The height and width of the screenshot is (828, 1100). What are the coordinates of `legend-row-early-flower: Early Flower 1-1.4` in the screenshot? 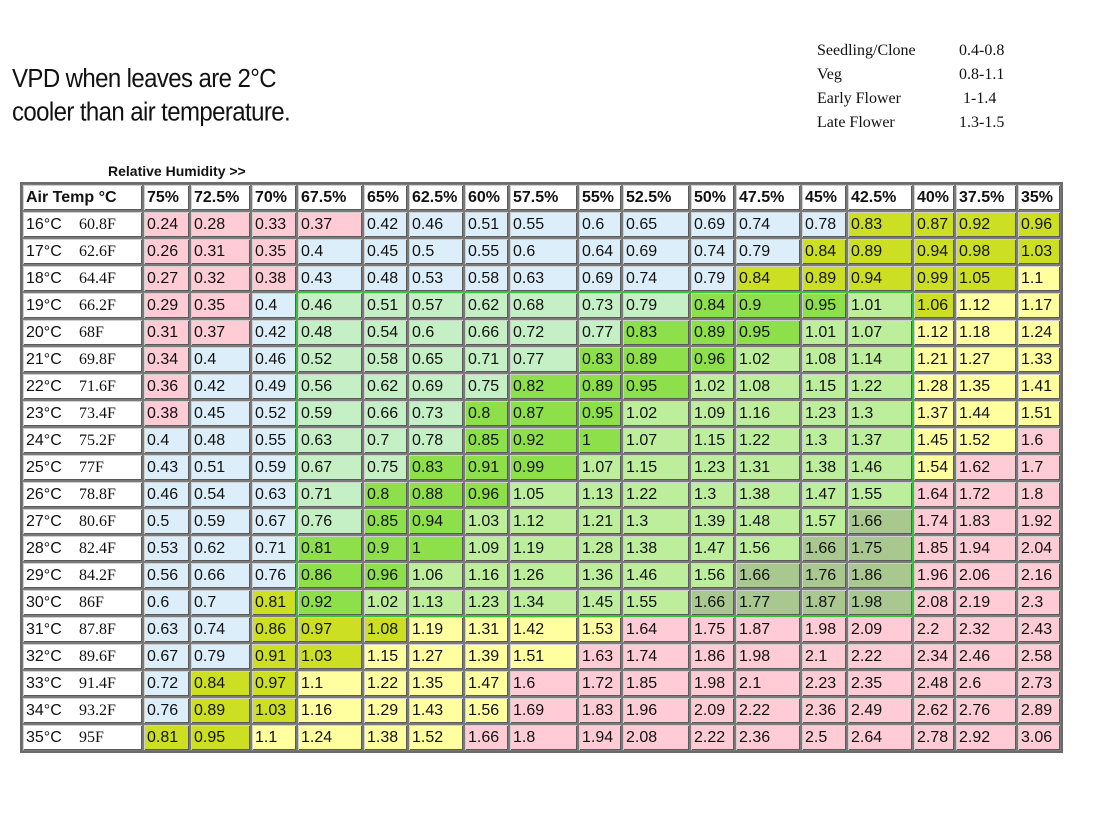 It's located at (927, 102).